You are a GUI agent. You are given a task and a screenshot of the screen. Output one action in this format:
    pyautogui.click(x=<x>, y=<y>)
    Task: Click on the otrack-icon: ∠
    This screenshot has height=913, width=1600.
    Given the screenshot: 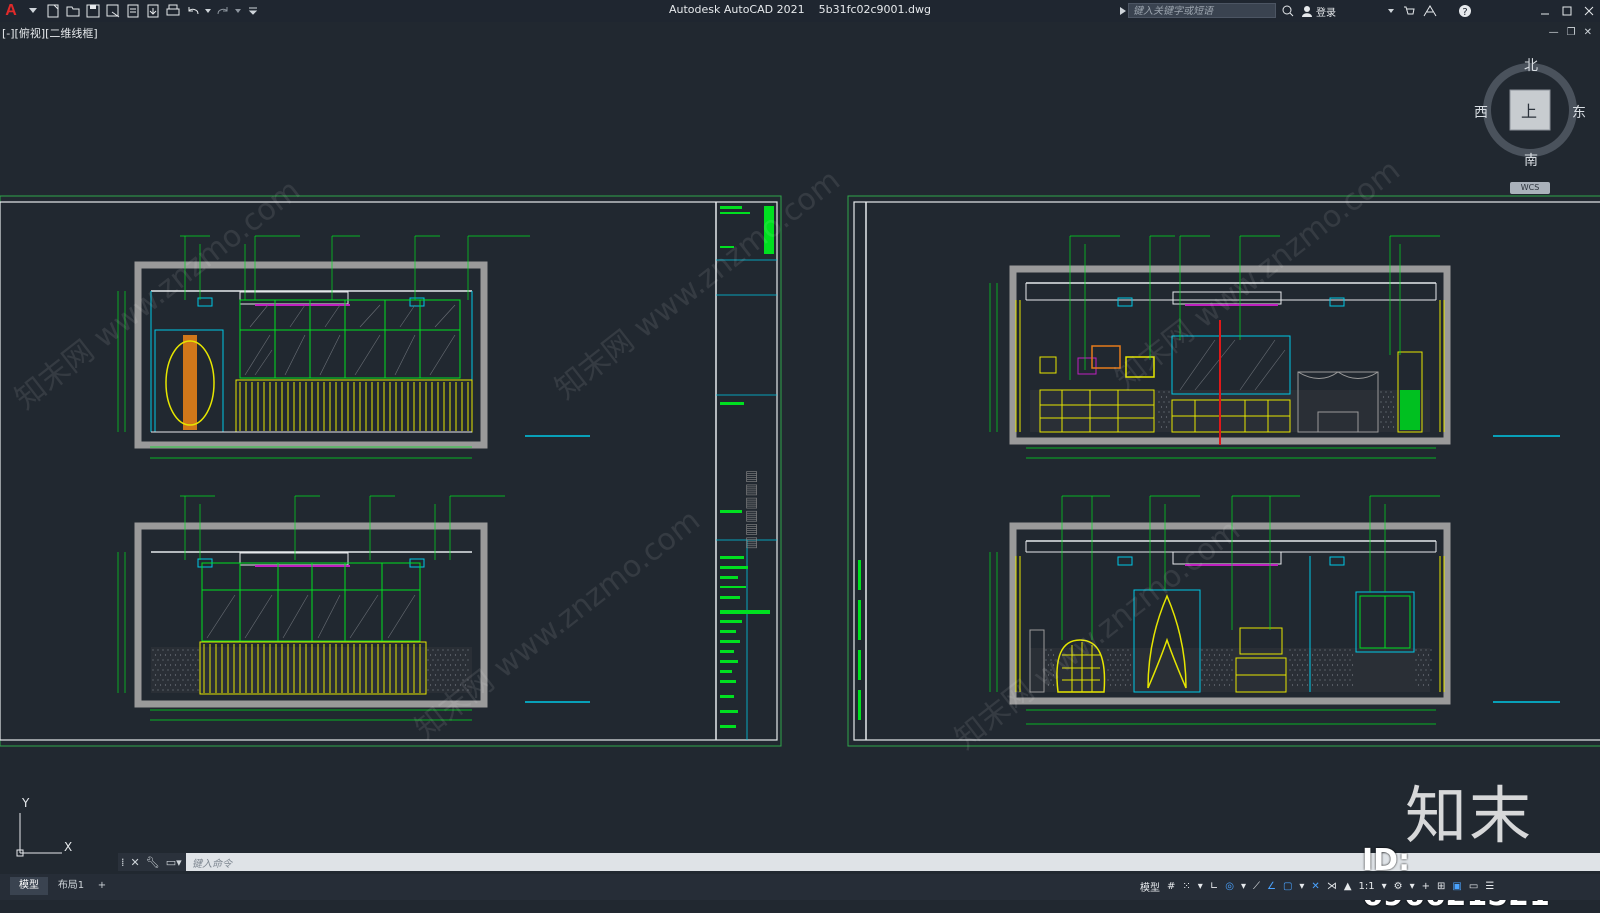 What is the action you would take?
    pyautogui.click(x=1271, y=886)
    